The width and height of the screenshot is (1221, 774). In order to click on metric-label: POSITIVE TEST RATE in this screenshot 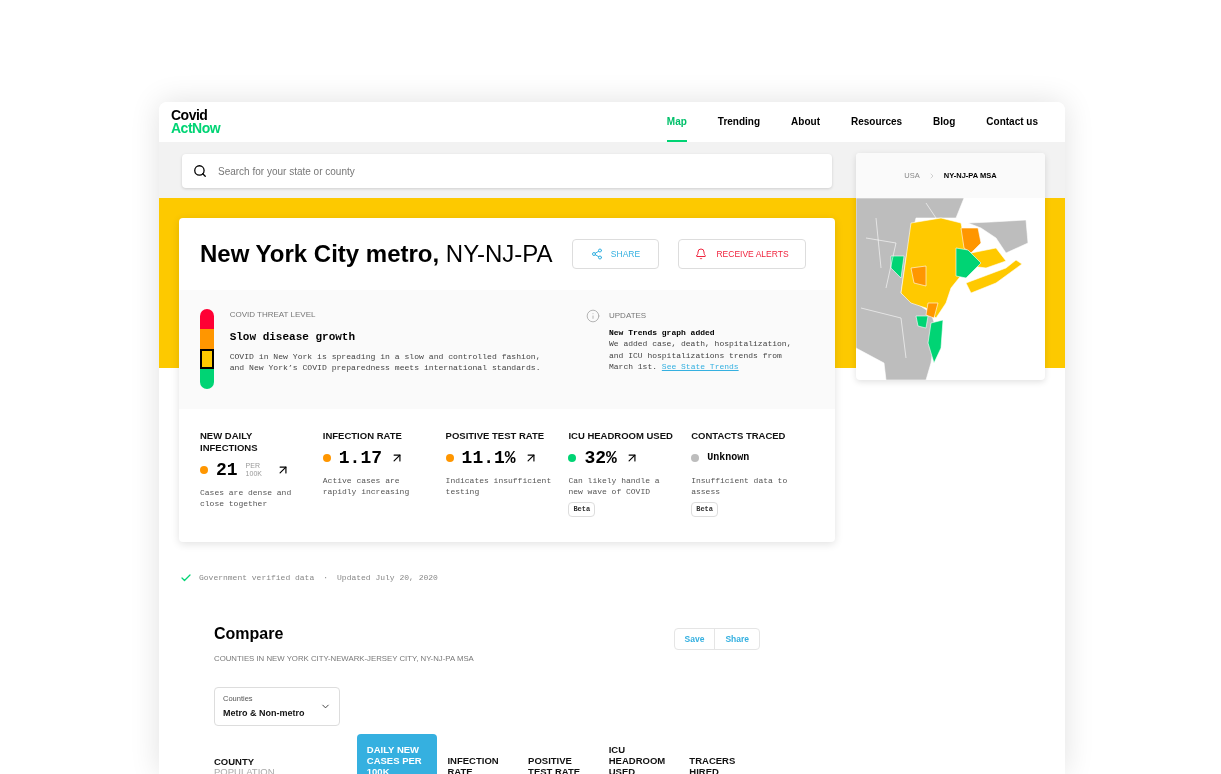, I will do `click(495, 436)`.